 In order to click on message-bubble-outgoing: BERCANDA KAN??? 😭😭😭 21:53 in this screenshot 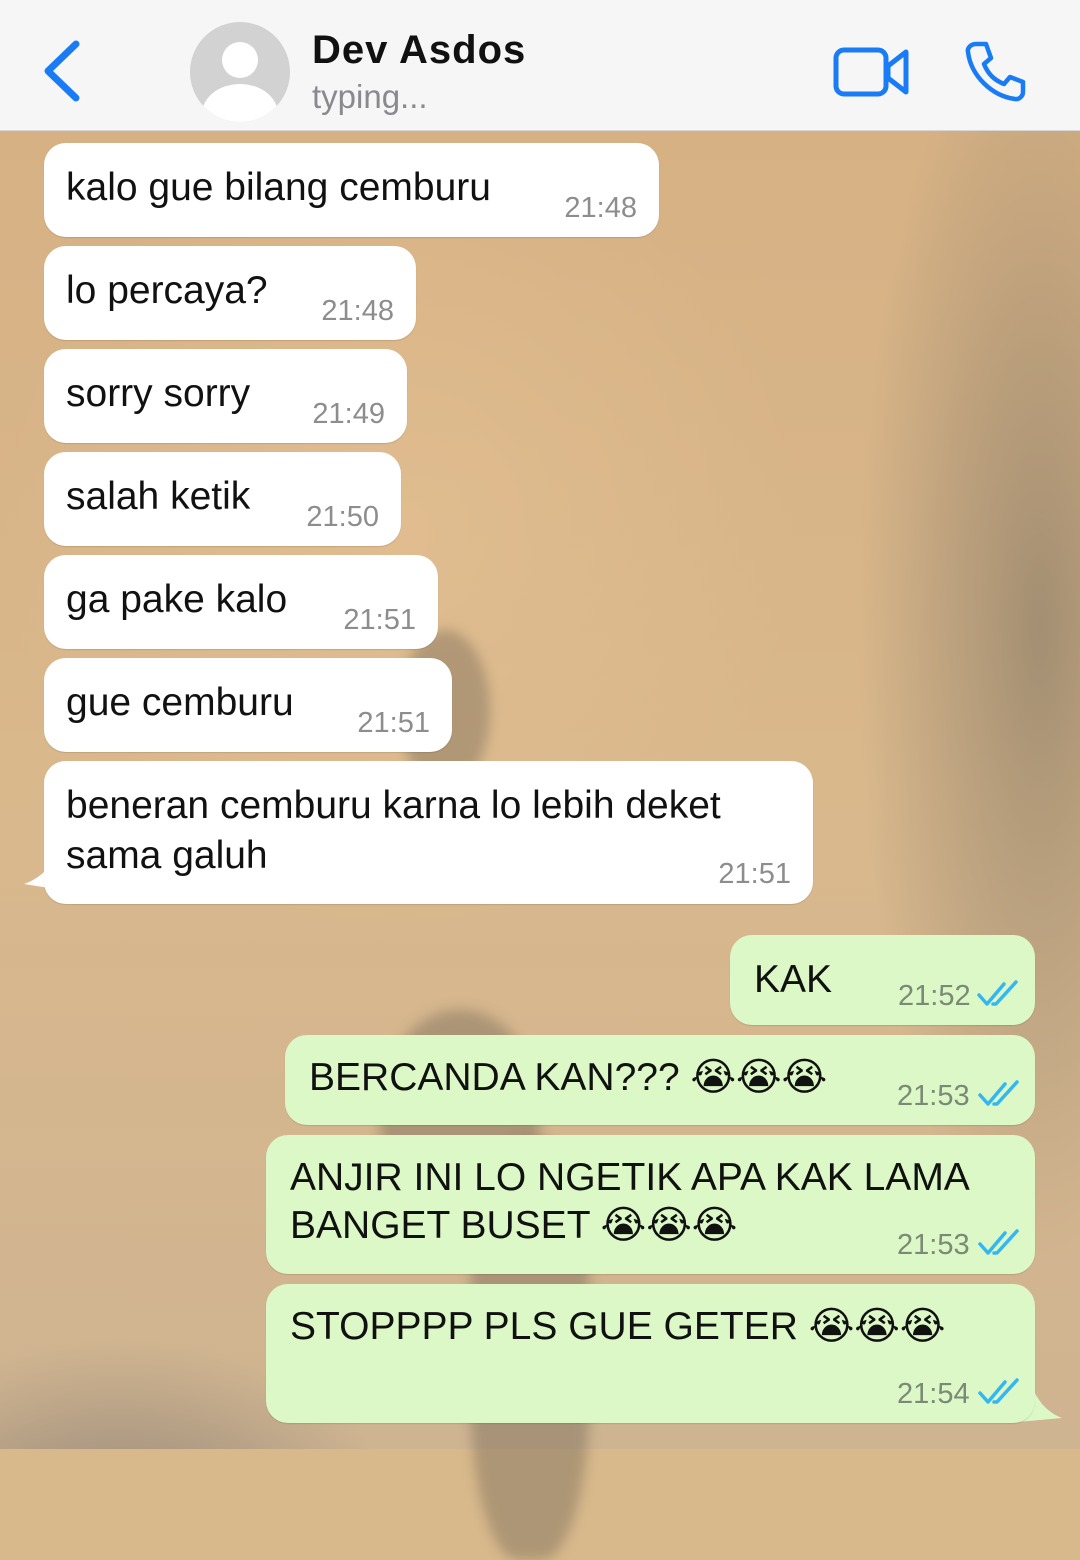, I will do `click(660, 1080)`.